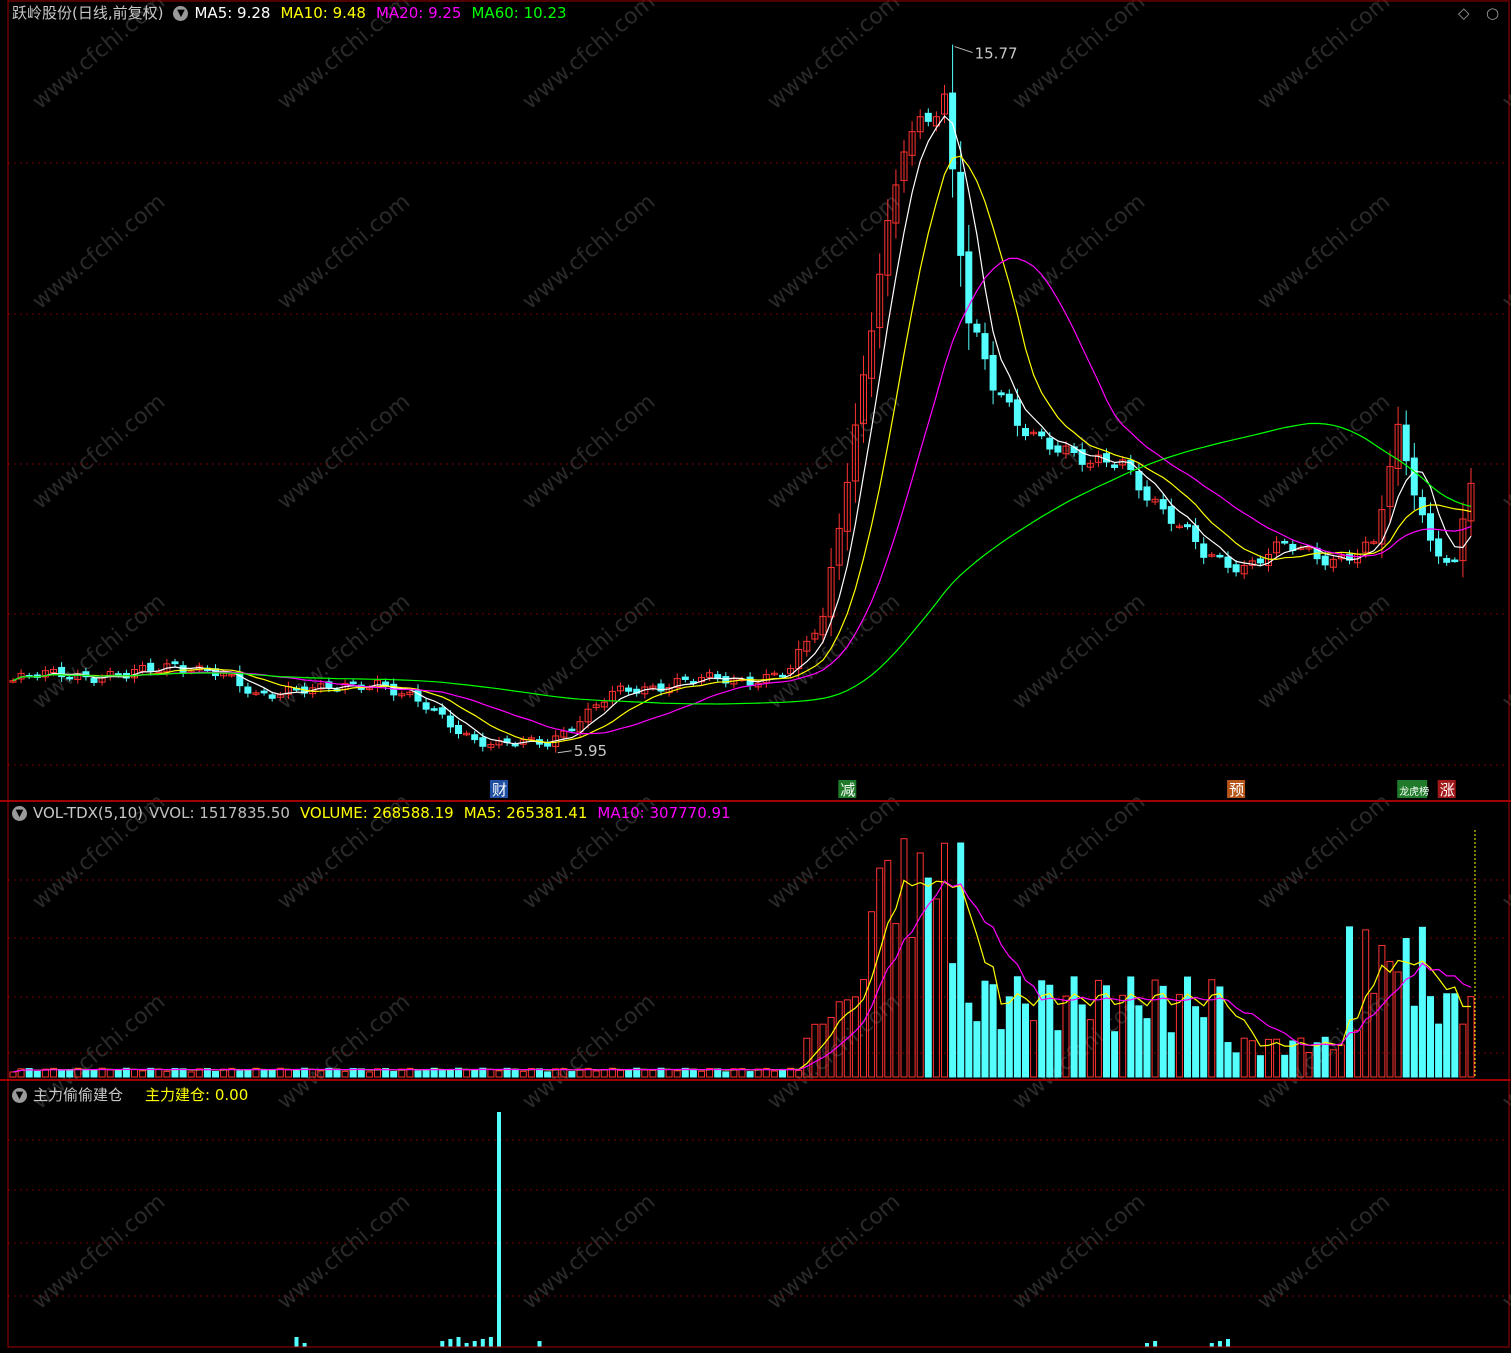 The width and height of the screenshot is (1511, 1353). I want to click on volume-value-2: MA5: 265381.41, so click(525, 813).